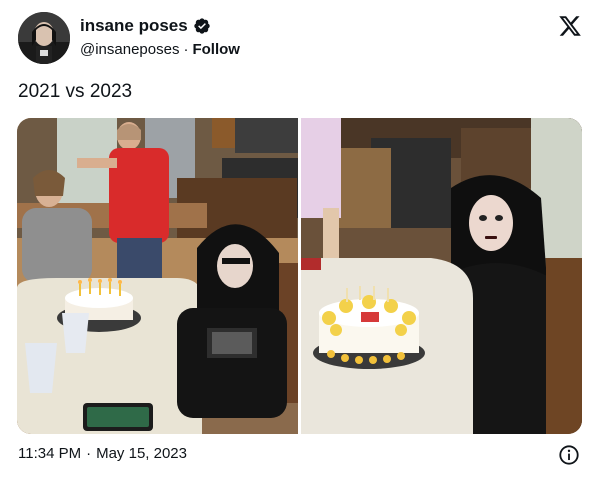  I want to click on author-handle-row: @insaneposes · Follow, so click(160, 49).